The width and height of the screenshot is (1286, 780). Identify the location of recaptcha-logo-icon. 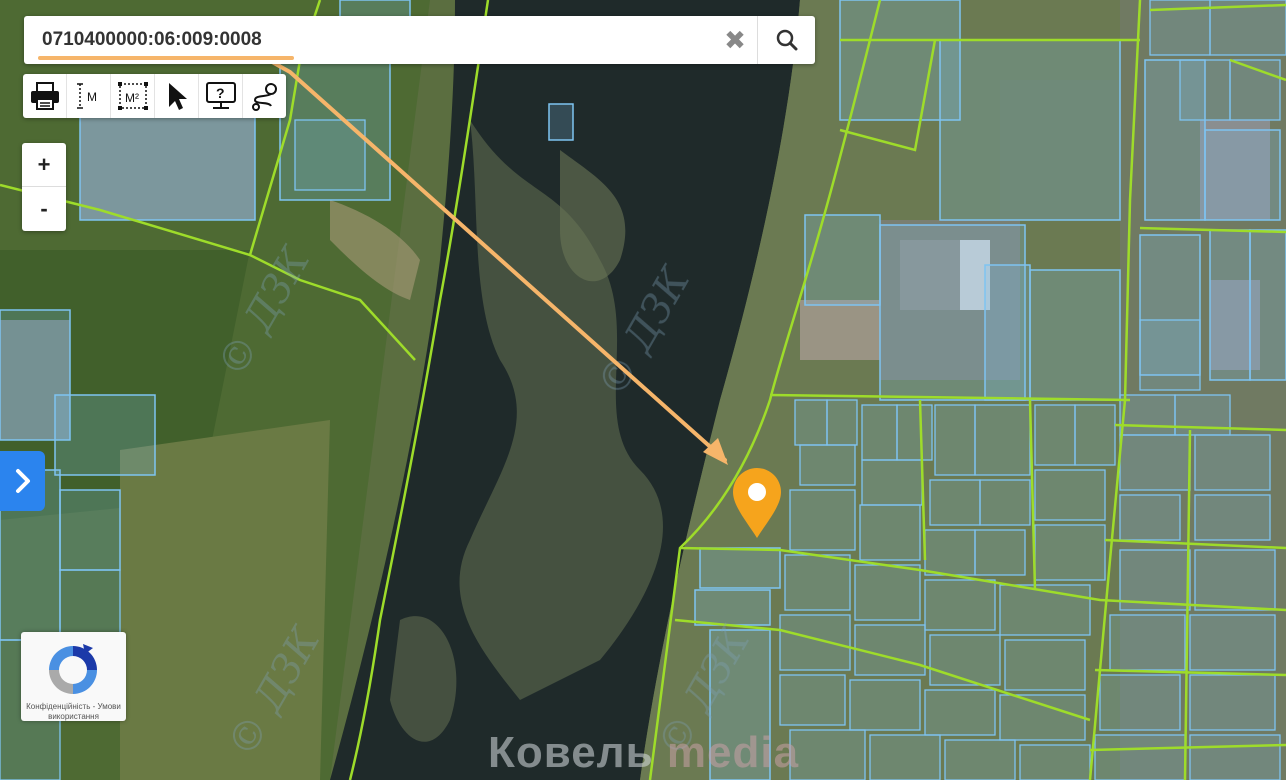
(73, 669).